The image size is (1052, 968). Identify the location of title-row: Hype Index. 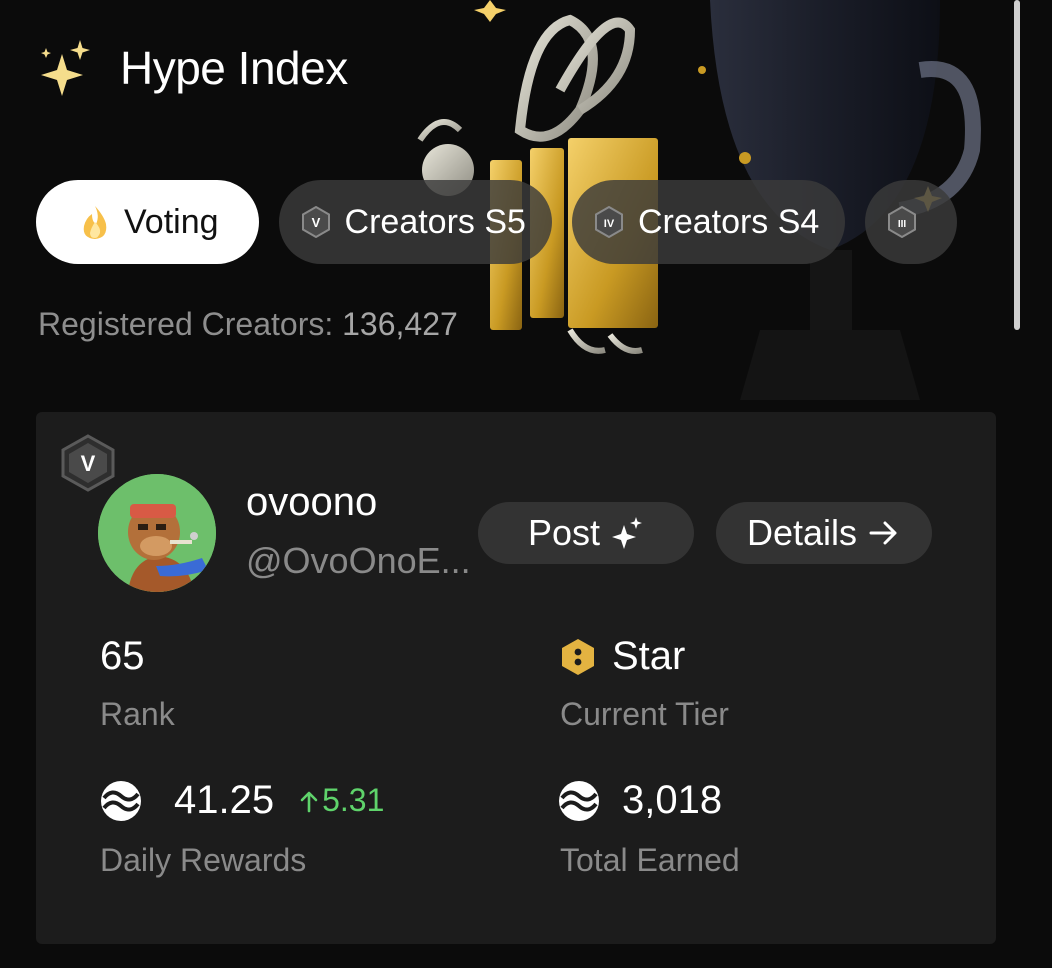
(193, 68).